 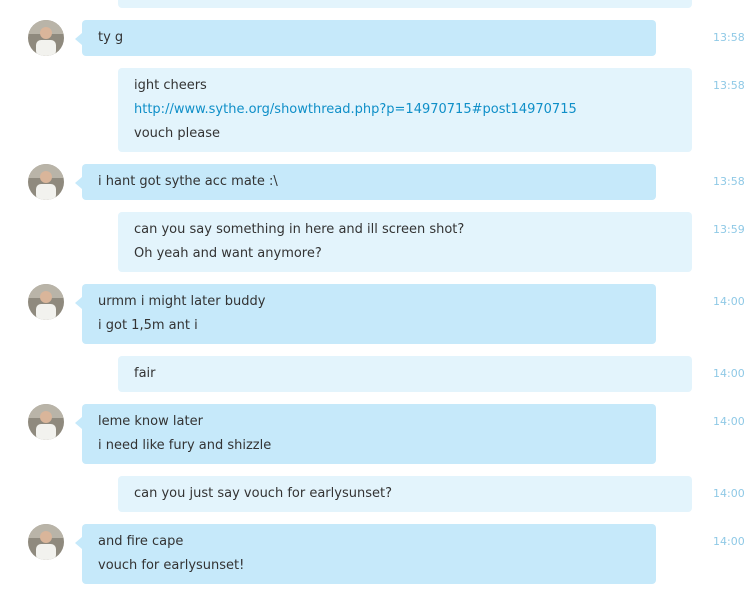 What do you see at coordinates (228, 253) in the screenshot?
I see `message-text: Oh yeah and want anymore?` at bounding box center [228, 253].